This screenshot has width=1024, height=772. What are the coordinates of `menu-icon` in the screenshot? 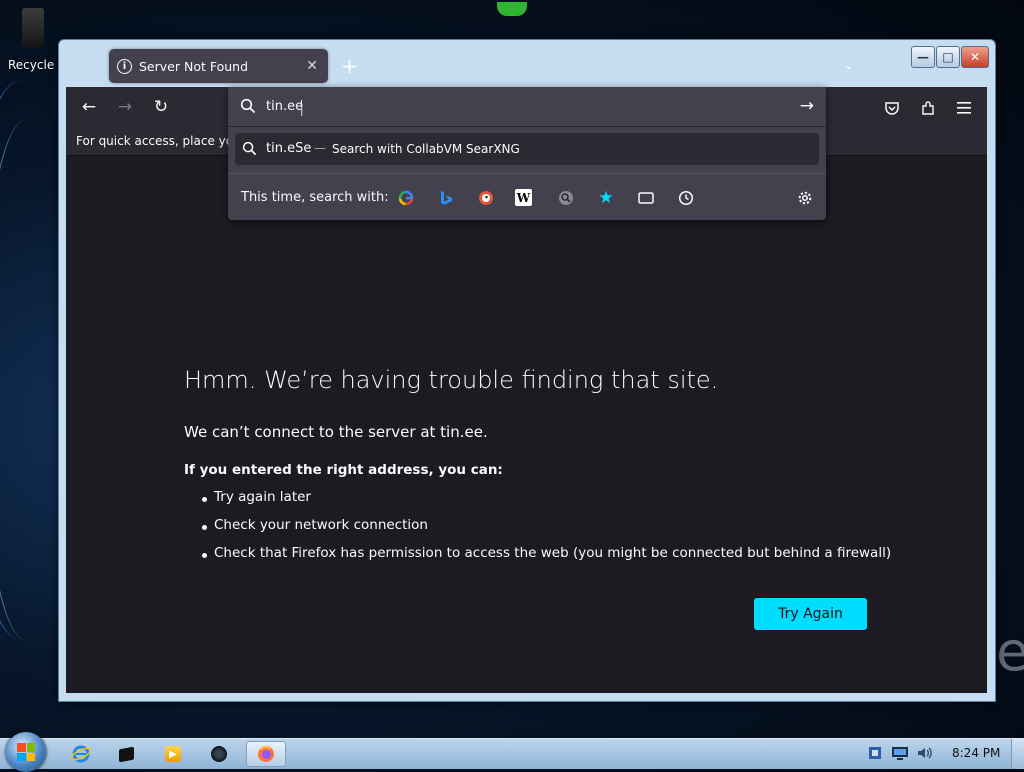 It's located at (964, 108).